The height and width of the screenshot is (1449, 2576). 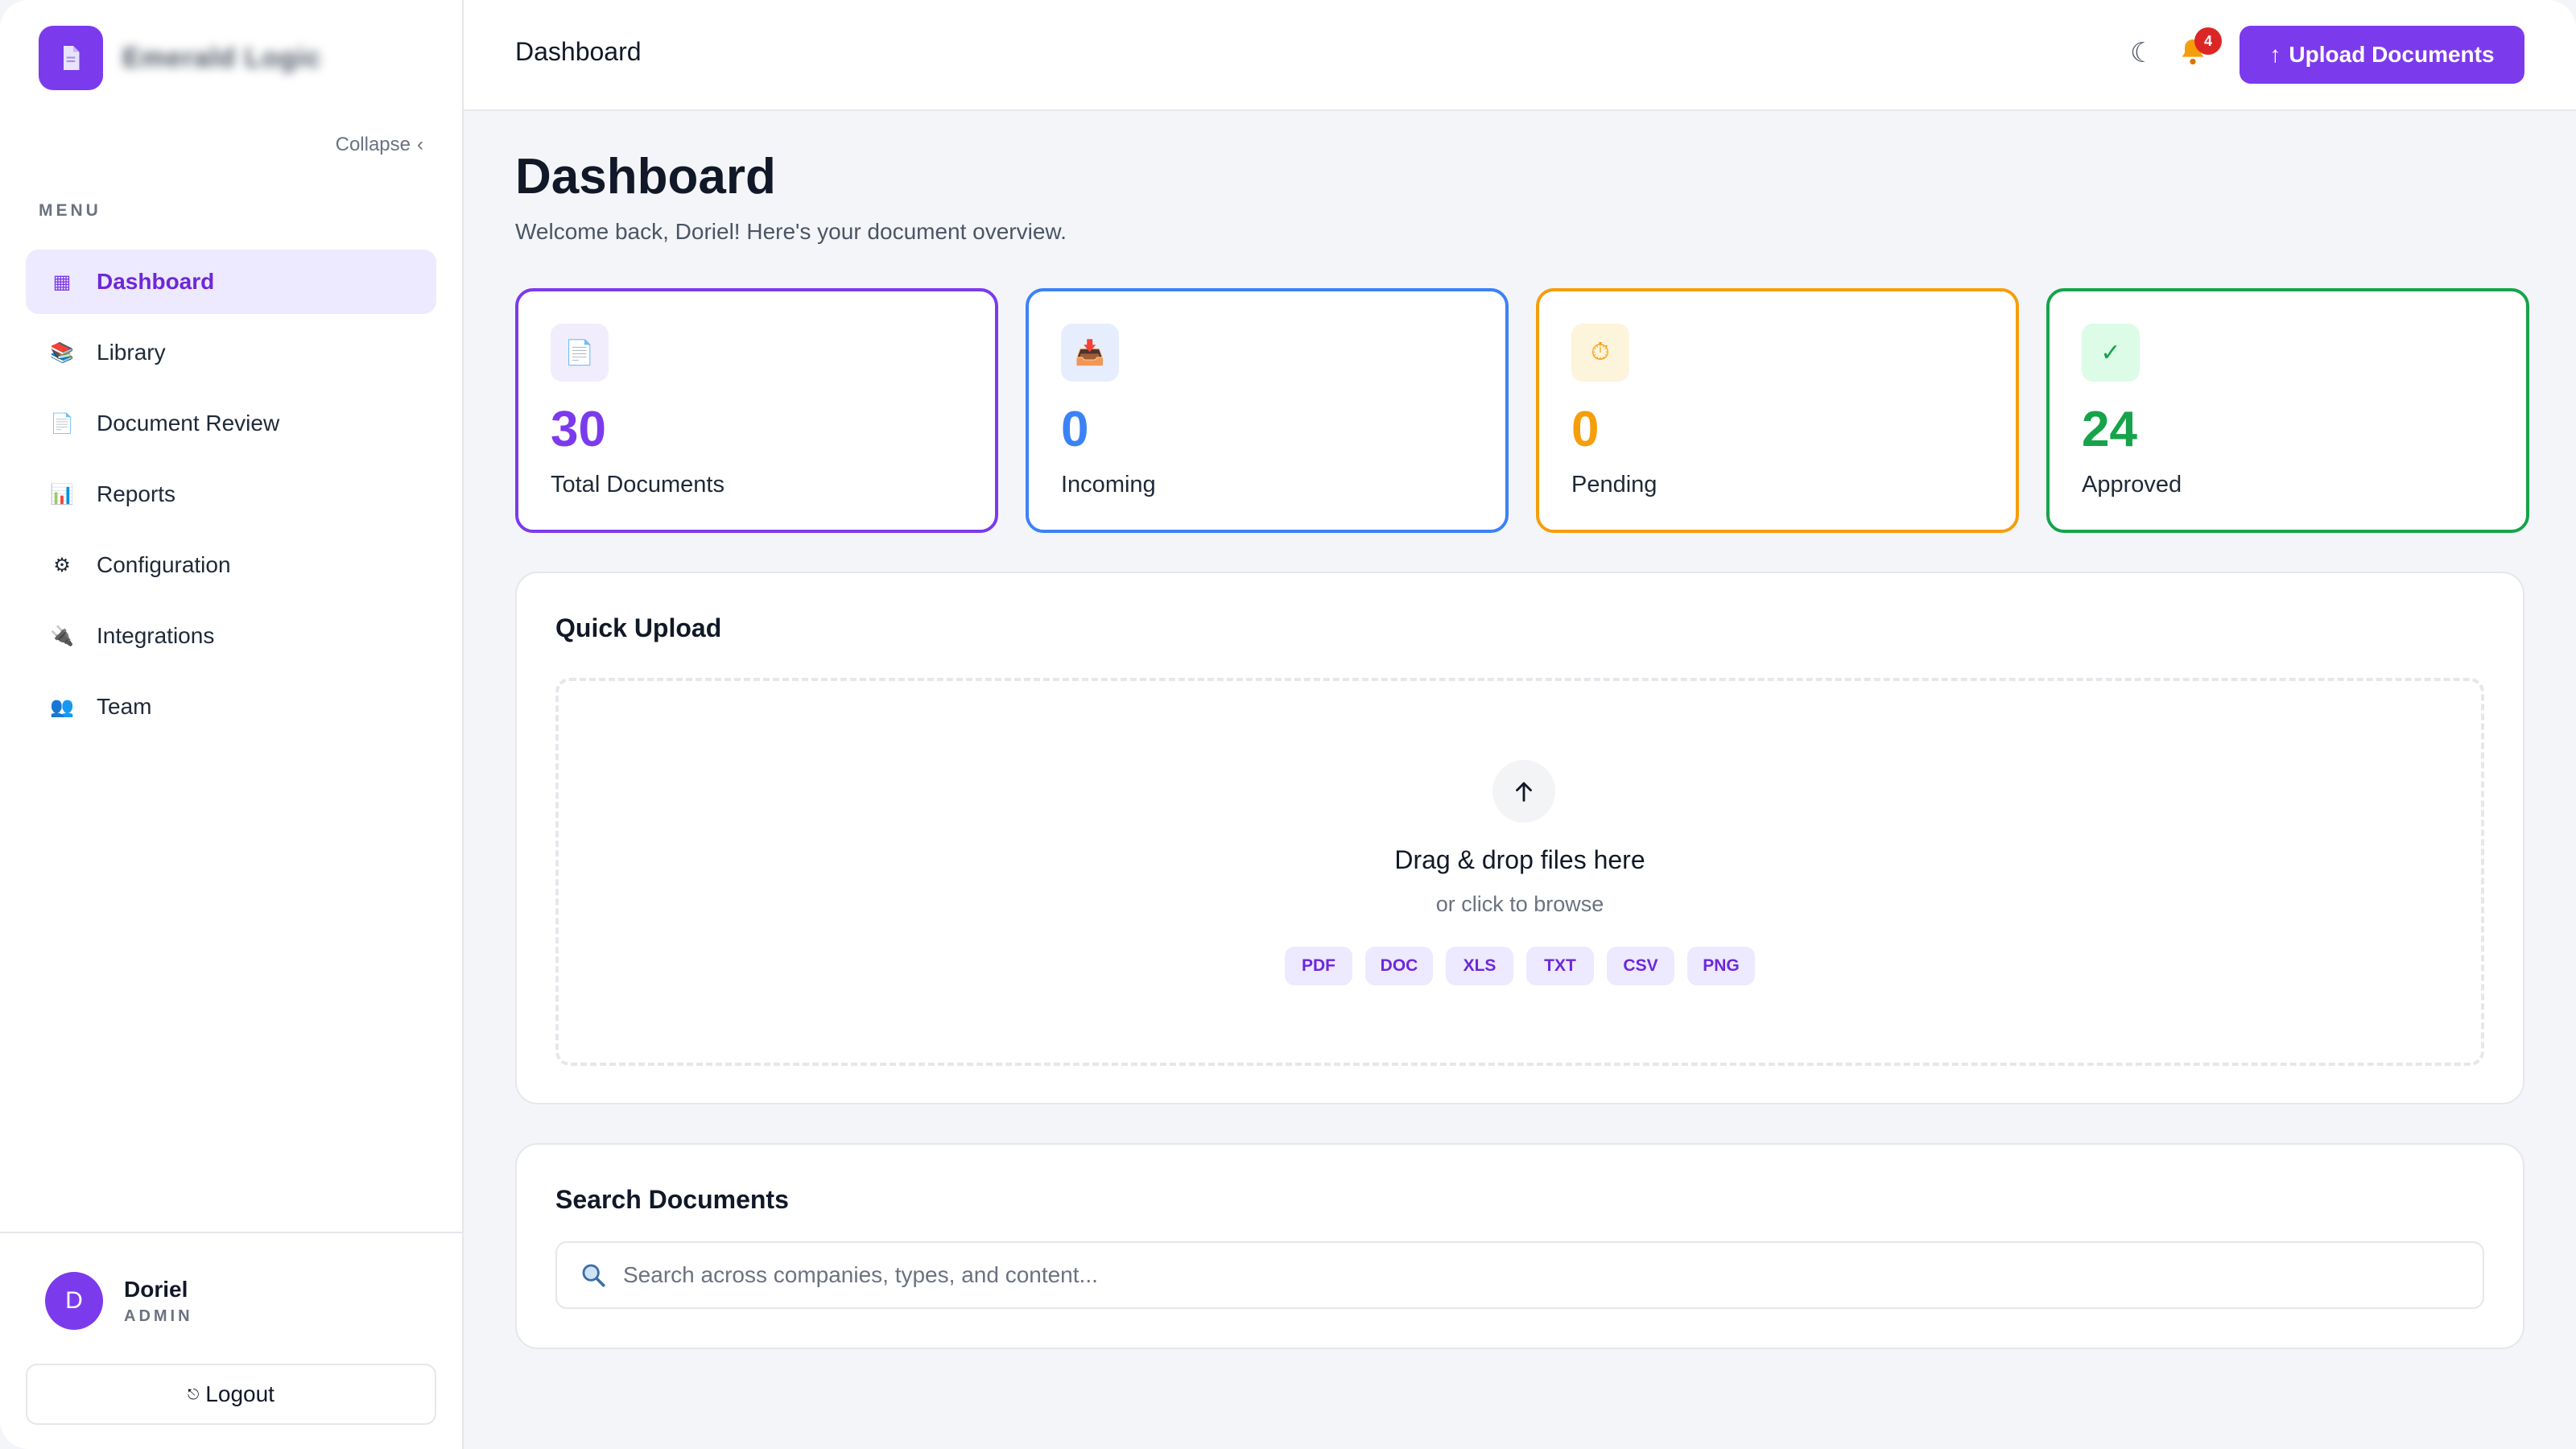 What do you see at coordinates (70, 211) in the screenshot?
I see `menu-section-label: MENU` at bounding box center [70, 211].